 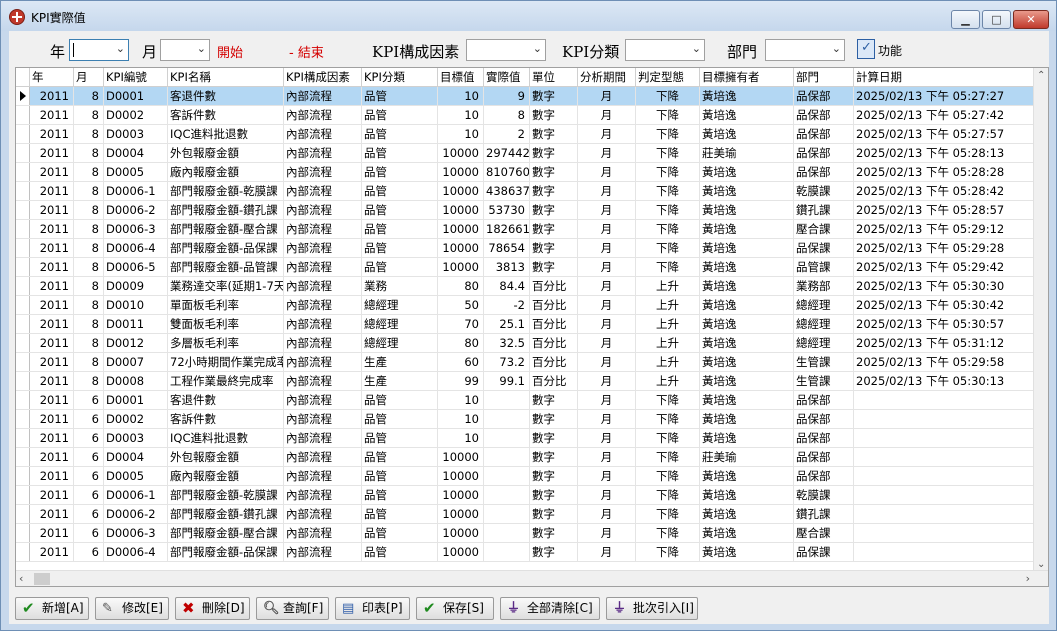 What do you see at coordinates (944, 362) in the screenshot?
I see `table-cell: 2025/02/13 下午 05:29:58` at bounding box center [944, 362].